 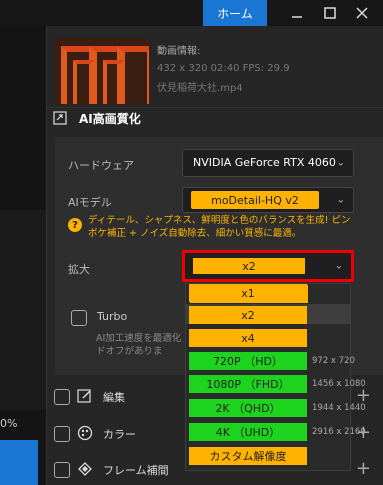 What do you see at coordinates (333, 361) in the screenshot?
I see `option-resolution: 972 x 720` at bounding box center [333, 361].